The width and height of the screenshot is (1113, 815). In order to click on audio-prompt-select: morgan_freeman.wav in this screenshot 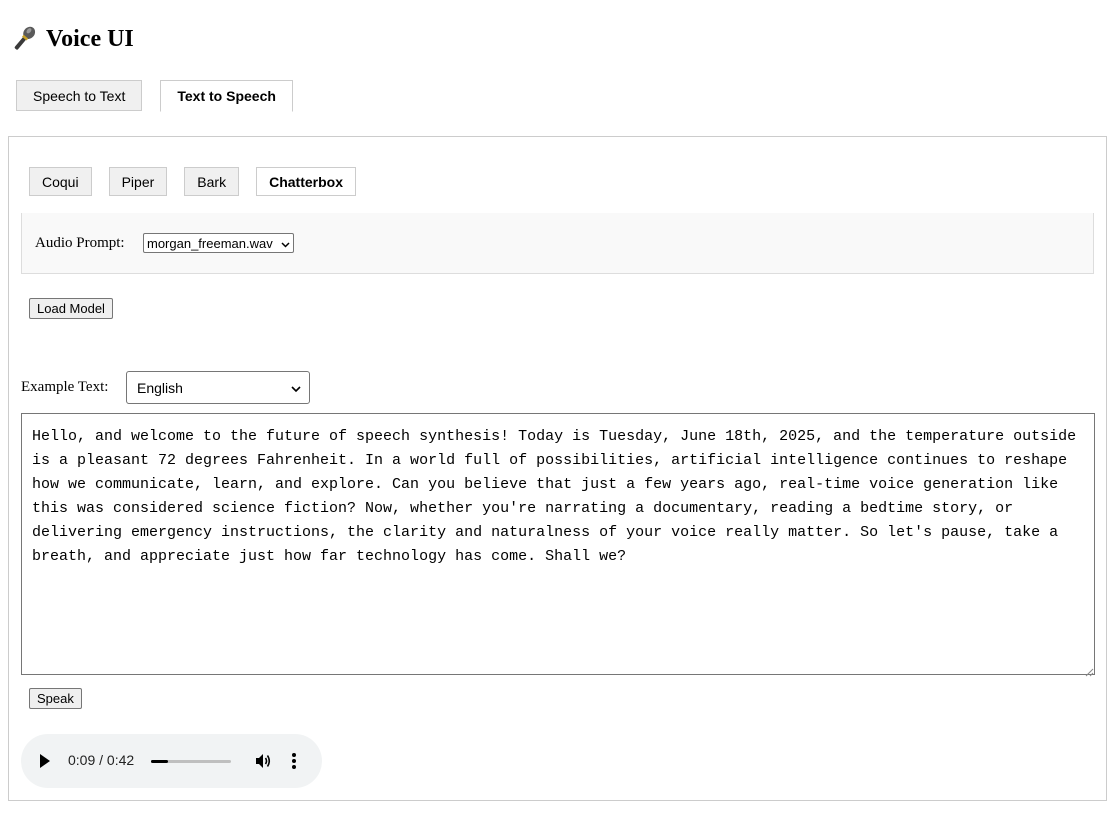, I will do `click(218, 243)`.